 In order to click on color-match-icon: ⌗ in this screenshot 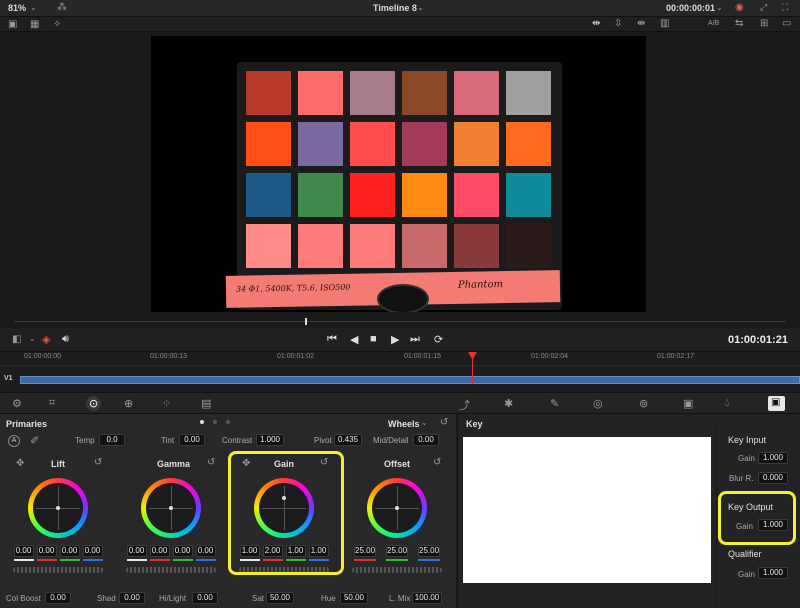, I will do `click(52, 403)`.